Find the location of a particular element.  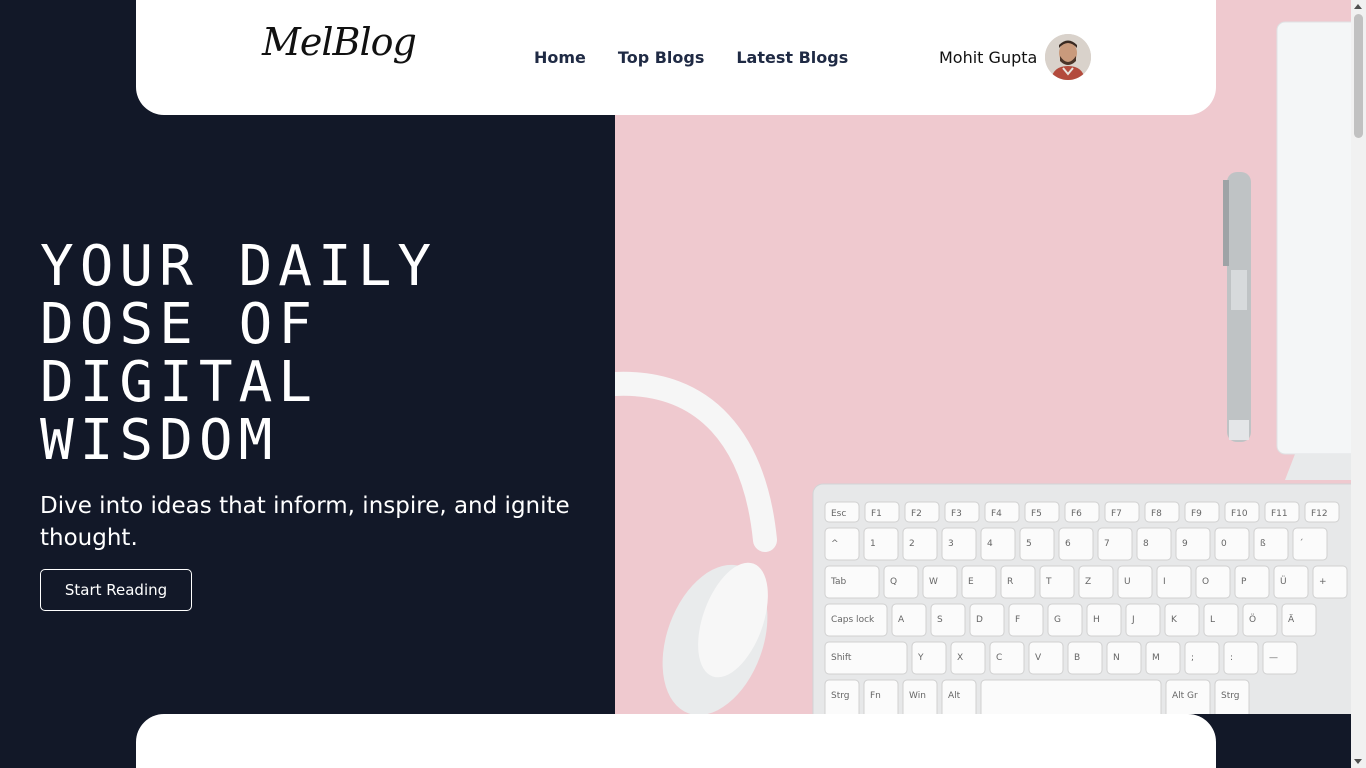

keyboard-key-label: Ü is located at coordinates (1283, 581).